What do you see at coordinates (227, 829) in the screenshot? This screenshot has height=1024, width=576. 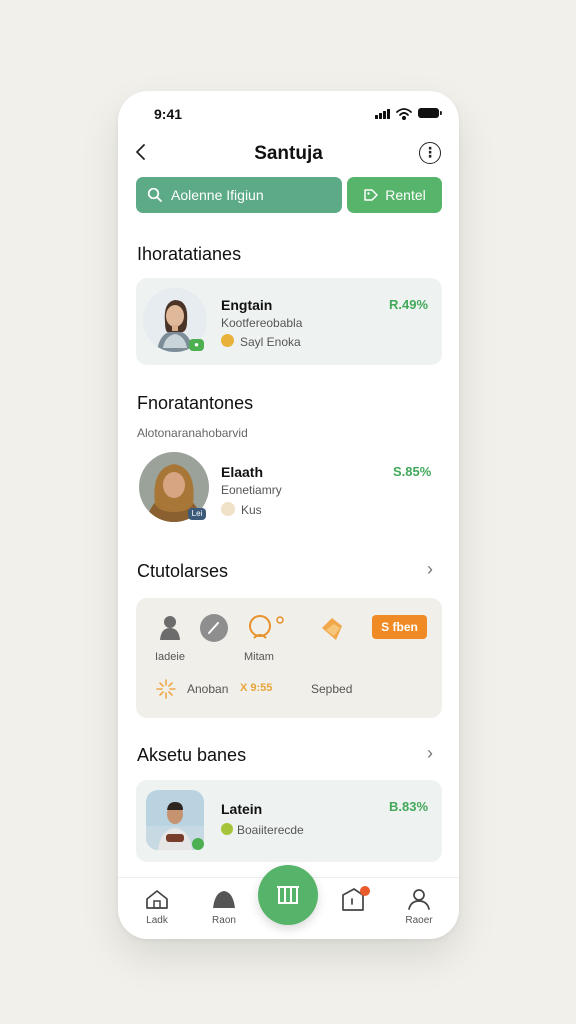 I see `status-dot-icon` at bounding box center [227, 829].